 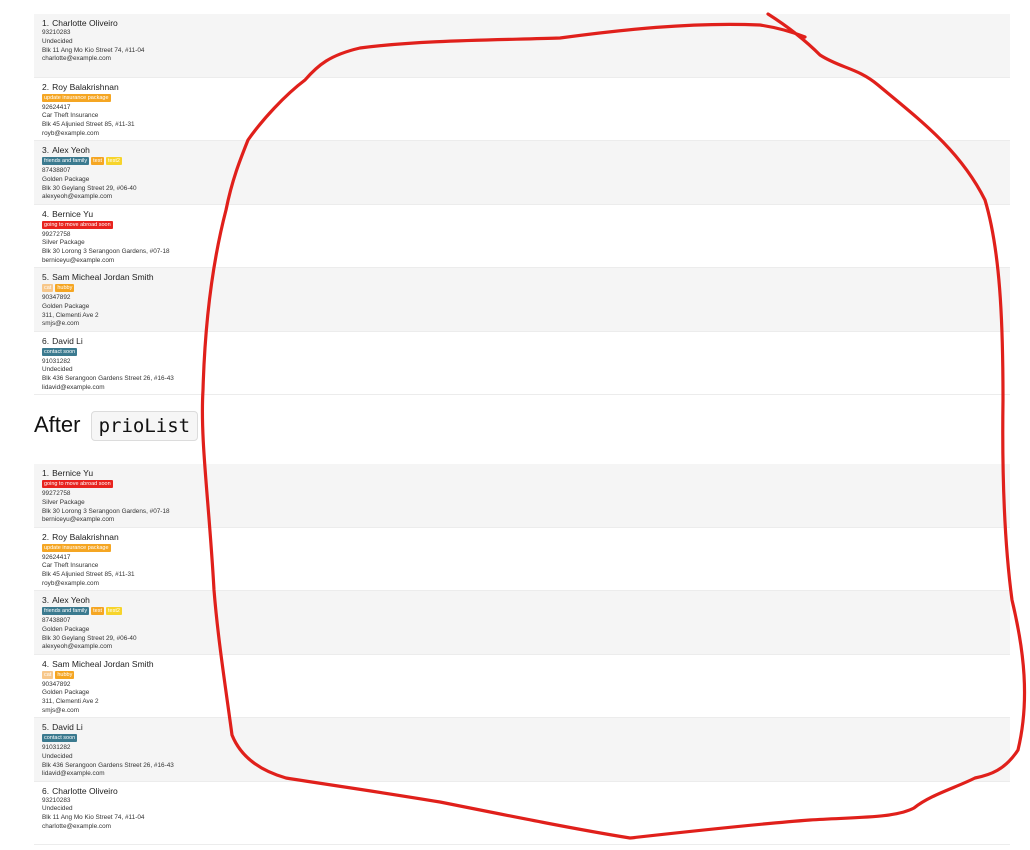 I want to click on heading-prefix: After, so click(x=57, y=424).